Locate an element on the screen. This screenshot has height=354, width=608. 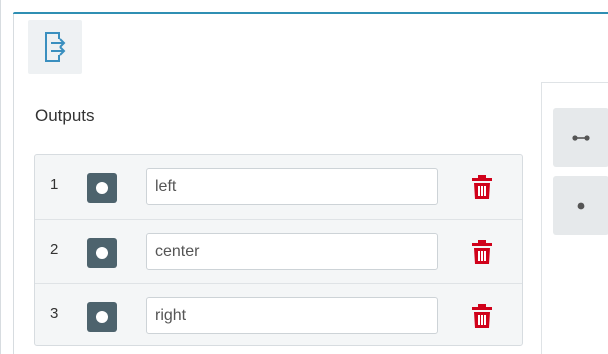
output-index: 3 is located at coordinates (54, 313).